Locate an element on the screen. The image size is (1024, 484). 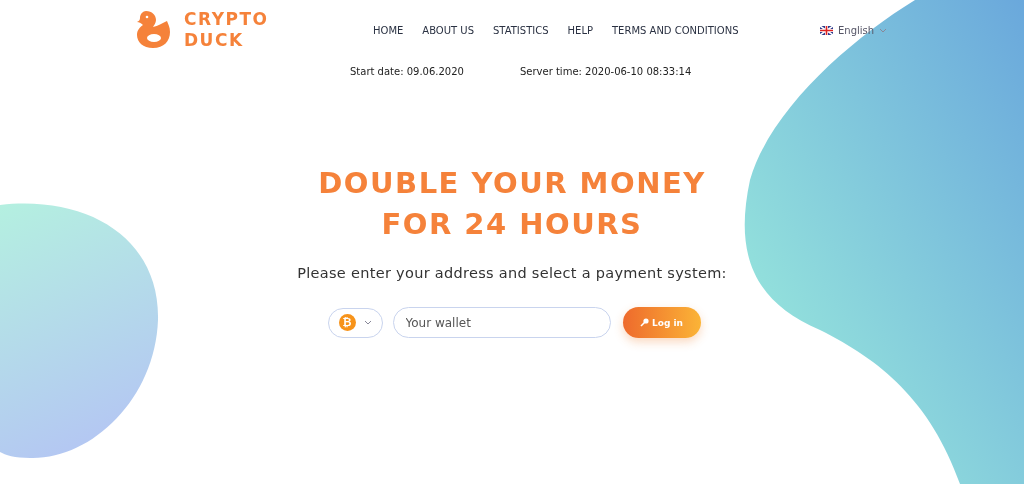
nav-link: HELP is located at coordinates (580, 30).